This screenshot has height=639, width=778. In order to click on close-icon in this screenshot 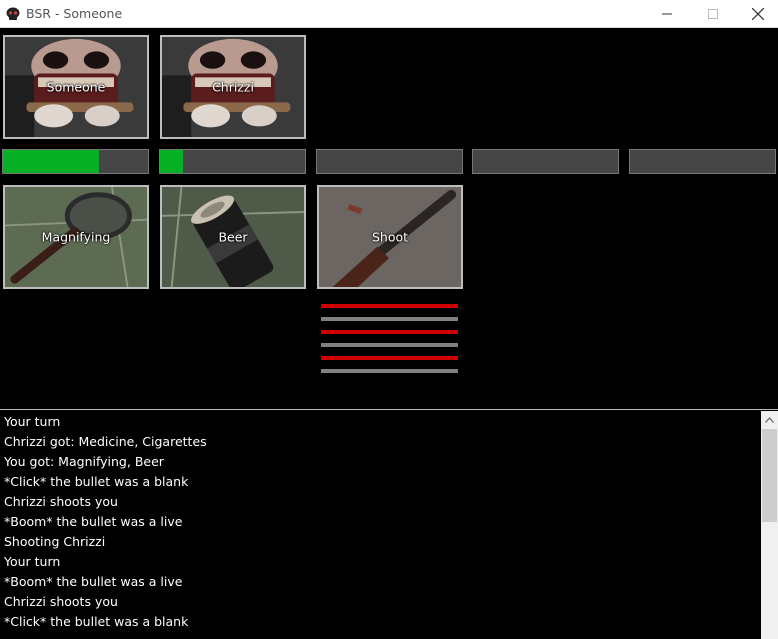, I will do `click(758, 14)`.